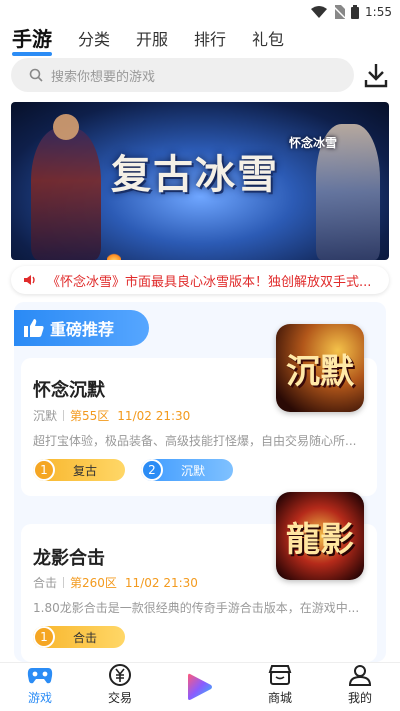  Describe the element at coordinates (280, 675) in the screenshot. I see `shop-icon` at that location.